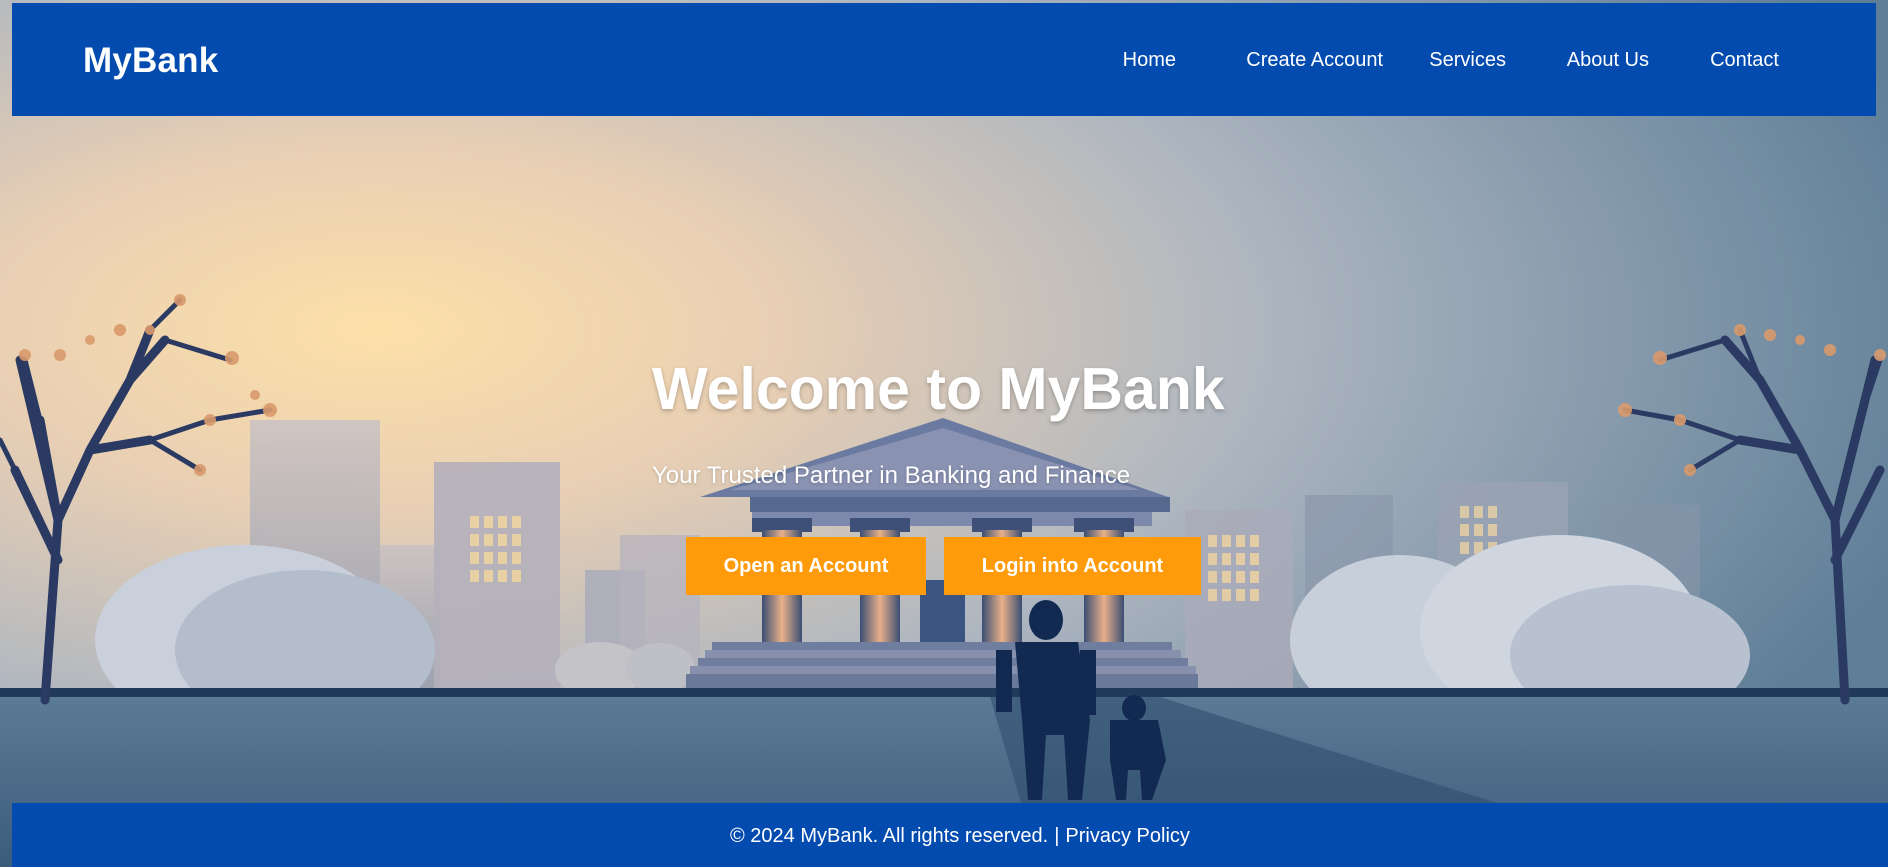 Image resolution: width=1888 pixels, height=867 pixels. Describe the element at coordinates (1314, 60) in the screenshot. I see `nav-link-create-account: Create Account` at that location.